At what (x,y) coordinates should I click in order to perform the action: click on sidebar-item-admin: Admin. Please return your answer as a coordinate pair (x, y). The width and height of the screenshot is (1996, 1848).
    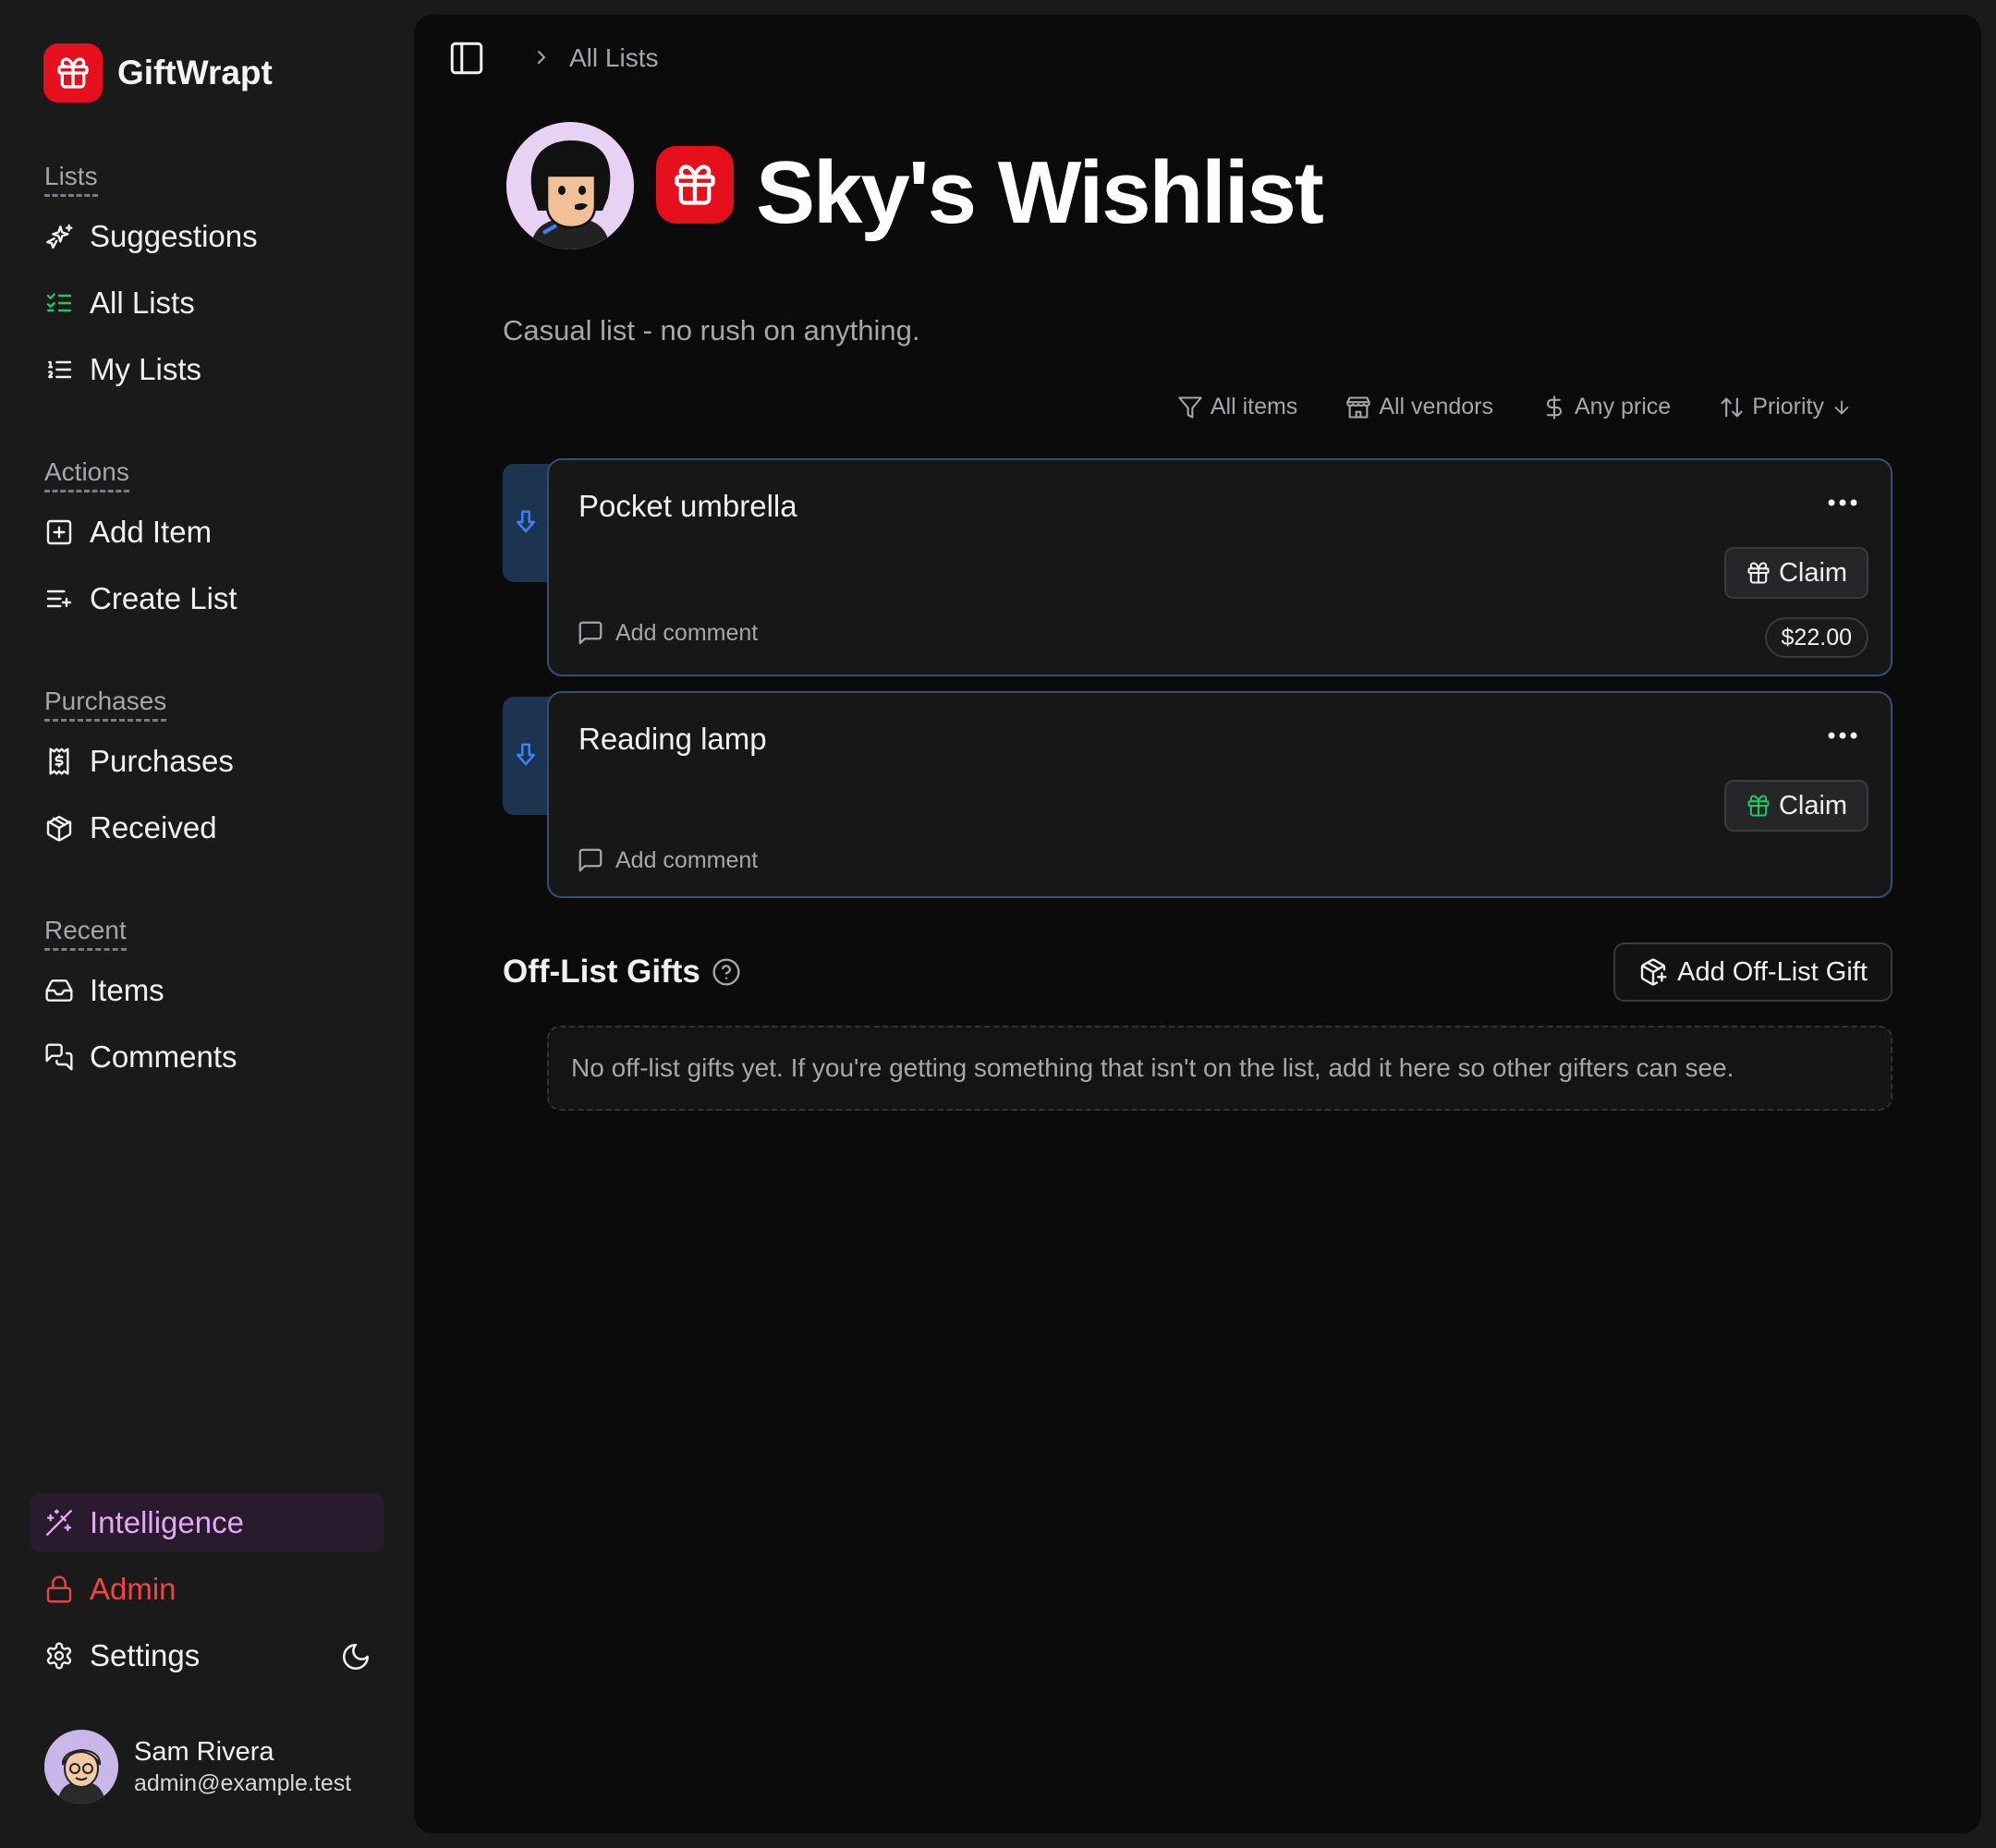
    Looking at the image, I should click on (110, 1589).